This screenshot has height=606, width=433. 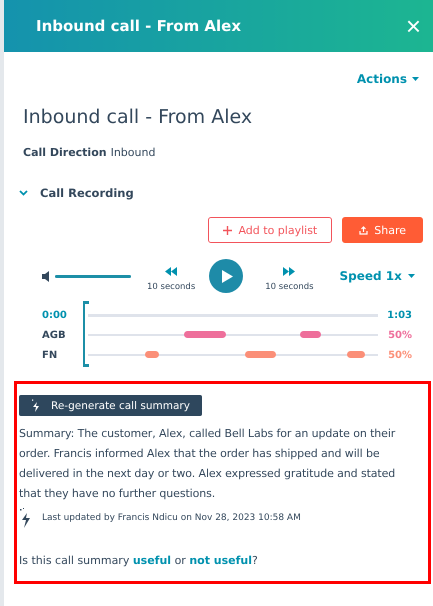 I want to click on regenerate-button: Re-generate call summary, so click(x=110, y=405).